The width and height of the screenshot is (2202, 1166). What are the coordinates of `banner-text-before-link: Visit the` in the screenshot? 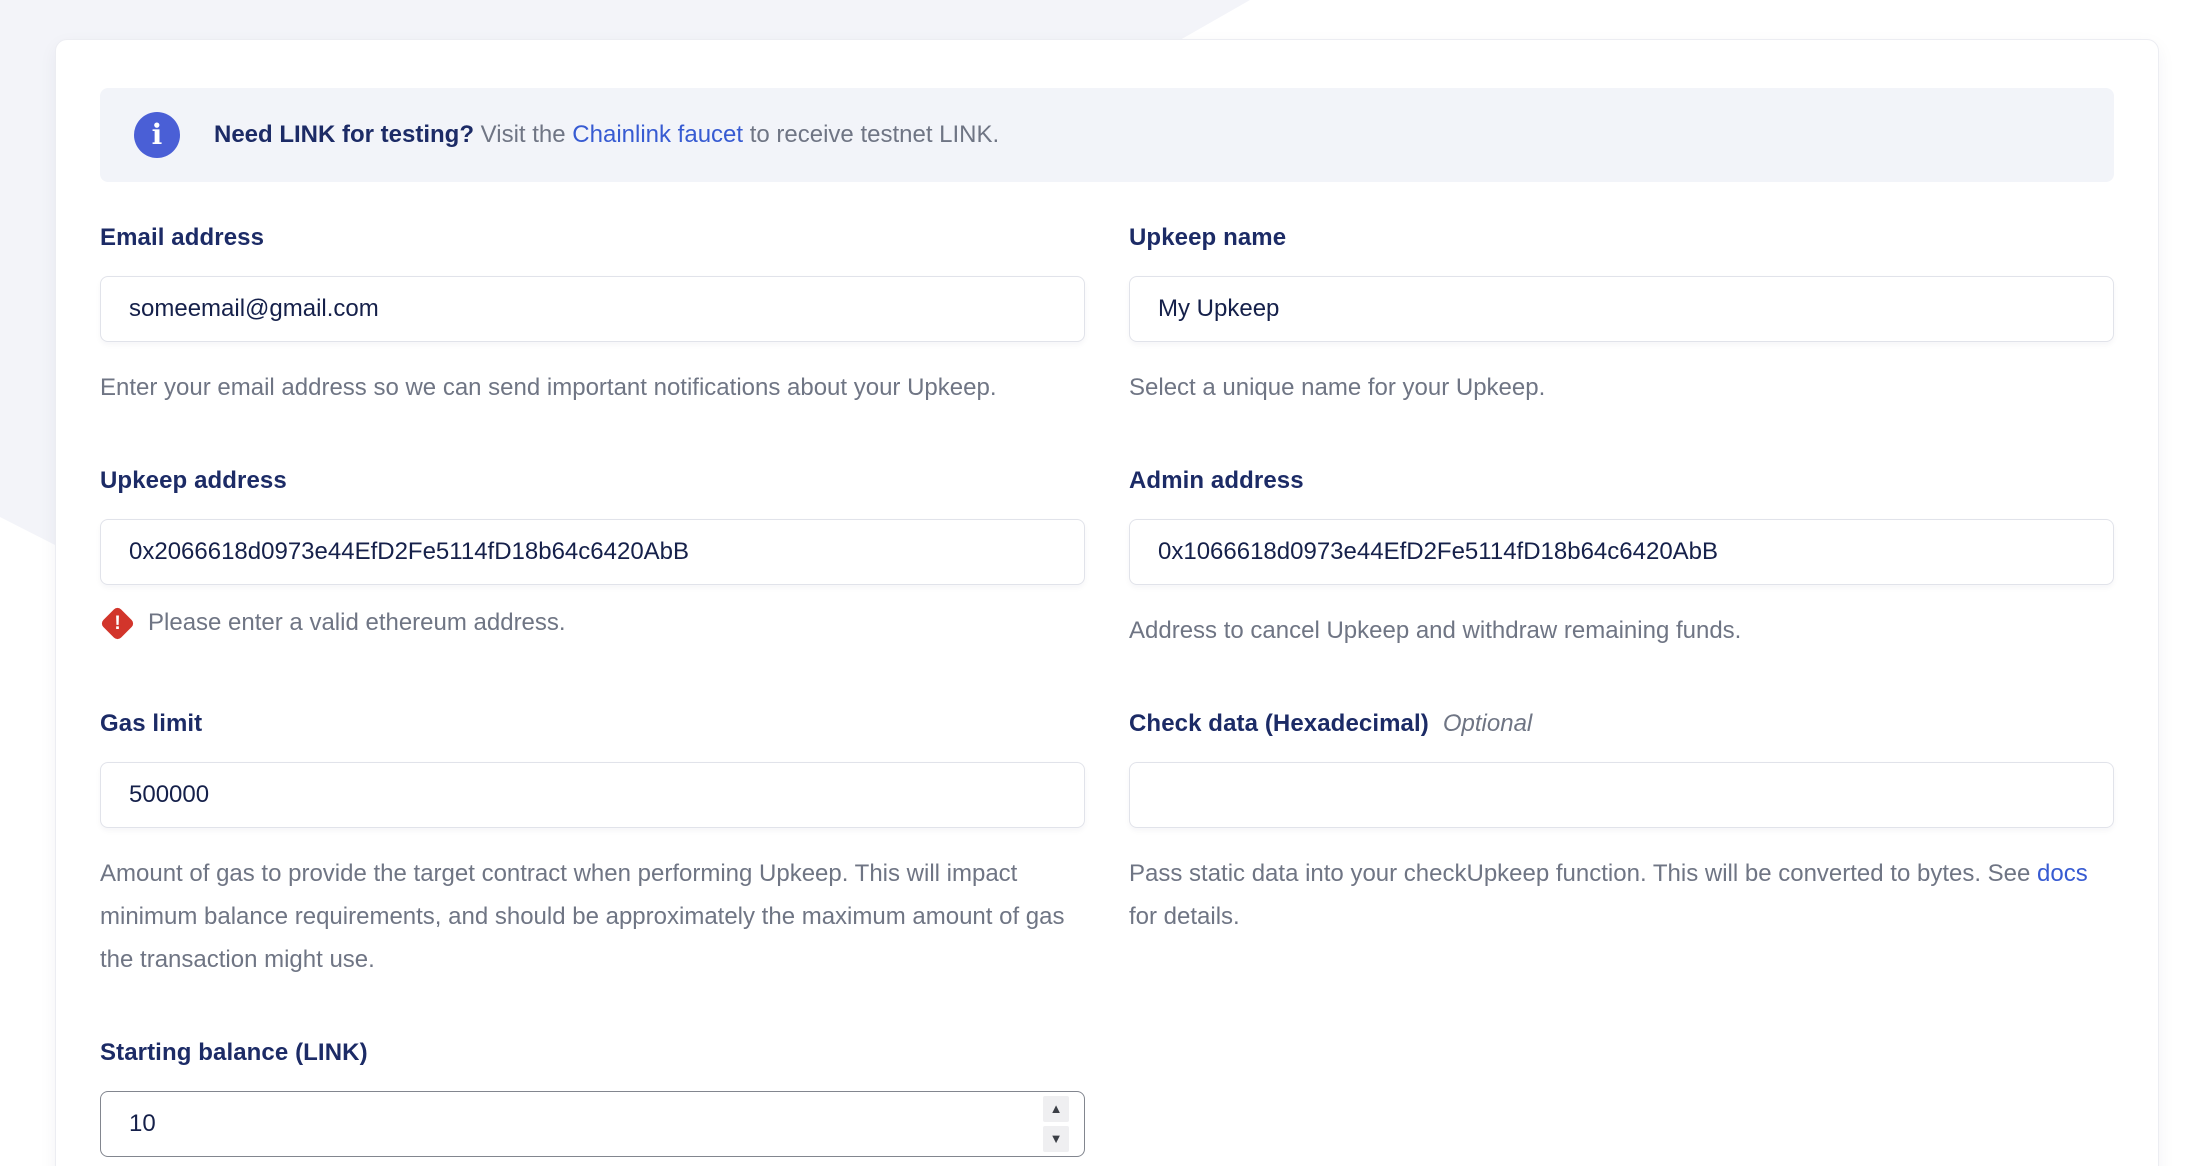 It's located at (523, 134).